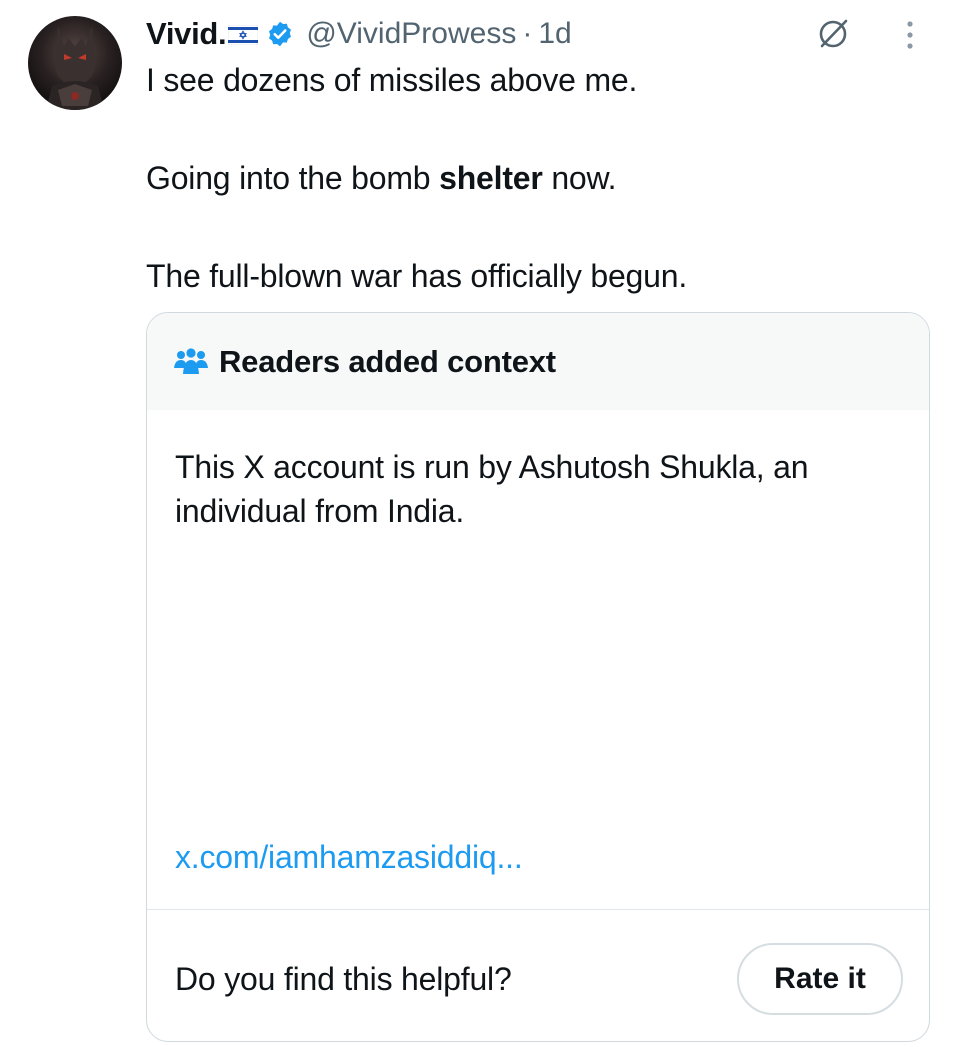 This screenshot has width=959, height=1047. I want to click on tweet-text-line: Going into the bomb shelter now., so click(381, 178).